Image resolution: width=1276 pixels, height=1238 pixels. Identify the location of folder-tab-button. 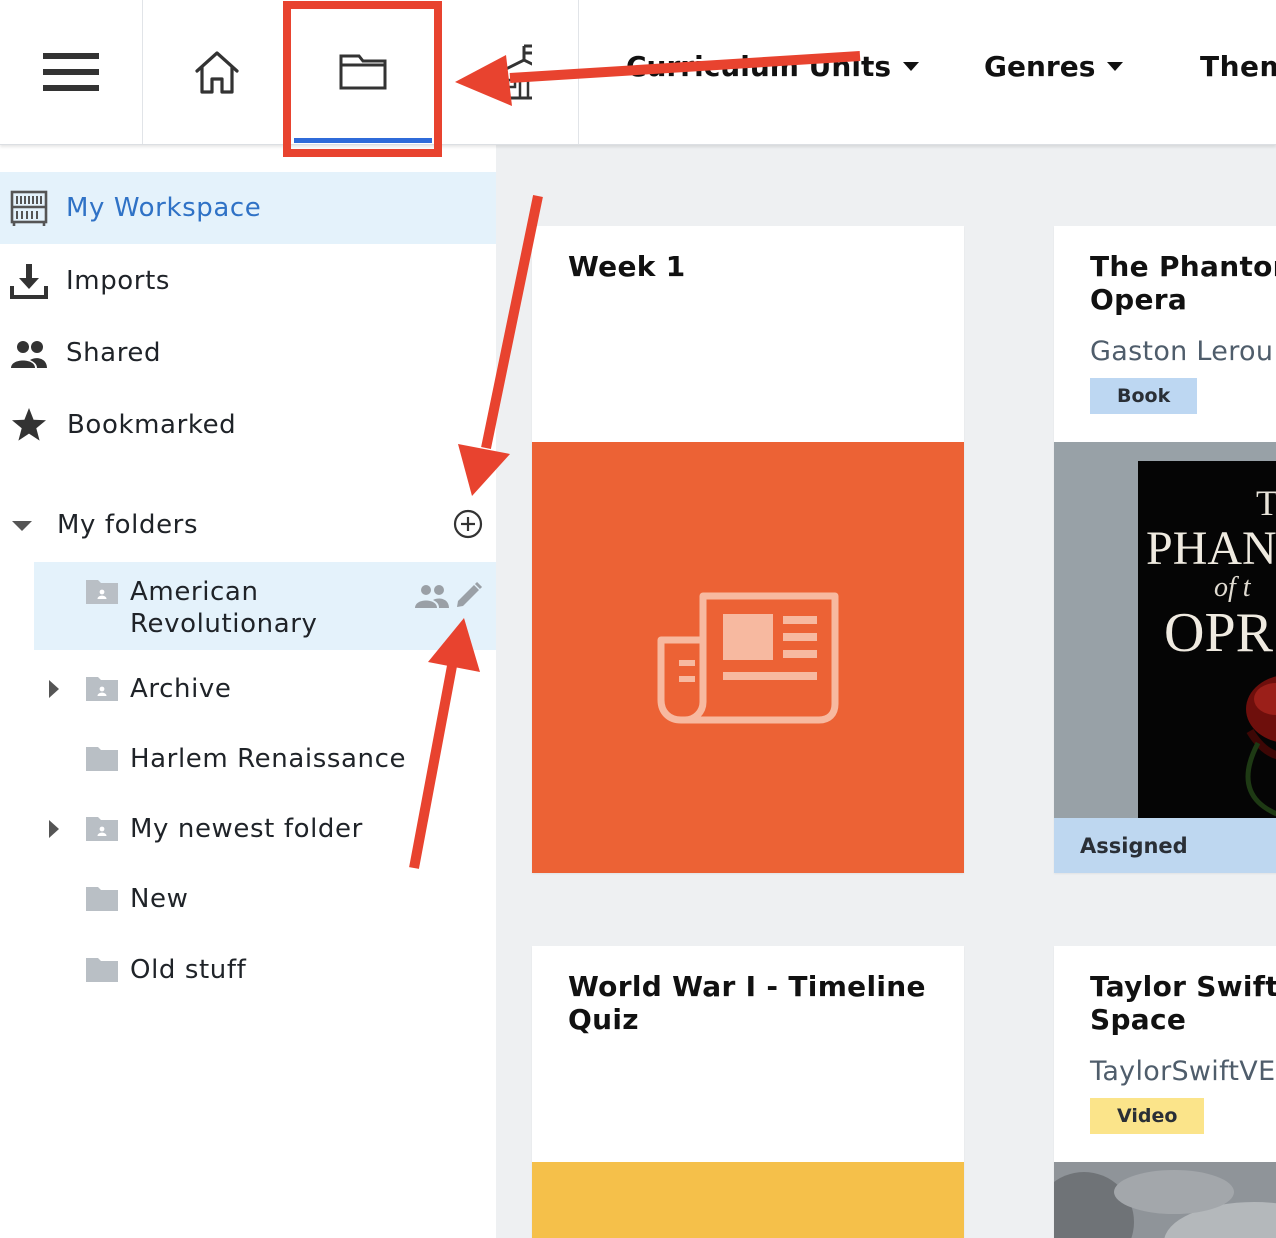
(363, 72).